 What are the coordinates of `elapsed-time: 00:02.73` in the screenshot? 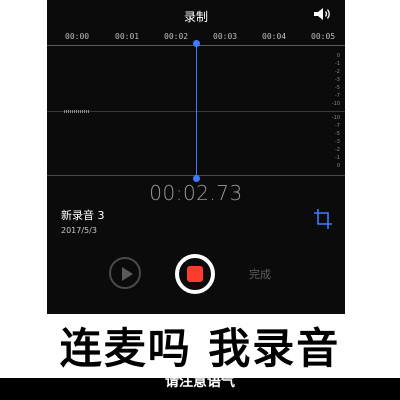 It's located at (196, 193).